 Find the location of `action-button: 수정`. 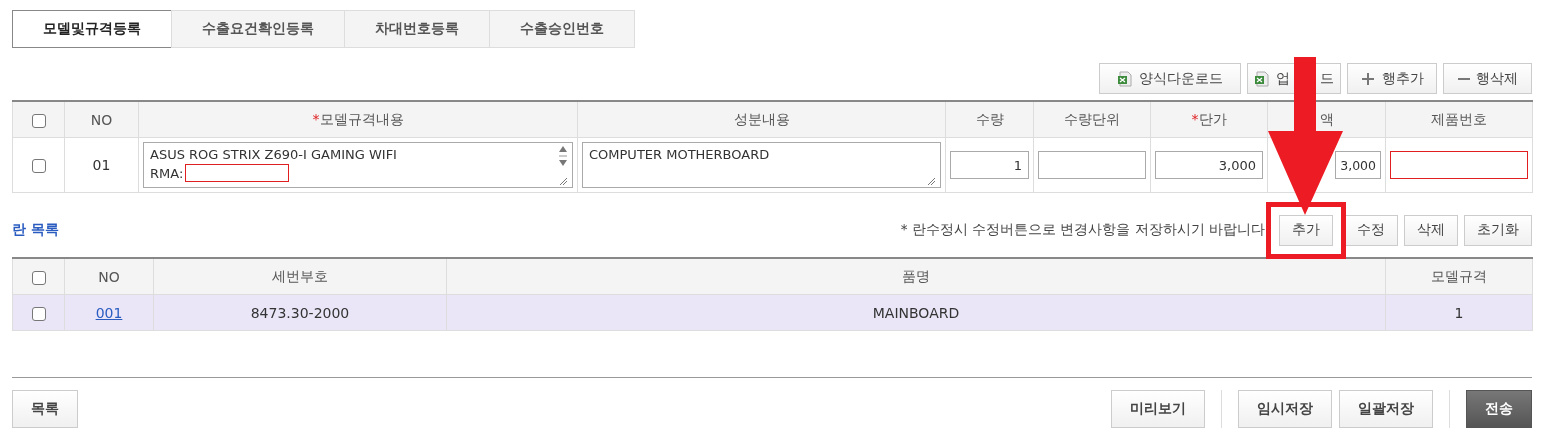

action-button: 수정 is located at coordinates (1371, 230).